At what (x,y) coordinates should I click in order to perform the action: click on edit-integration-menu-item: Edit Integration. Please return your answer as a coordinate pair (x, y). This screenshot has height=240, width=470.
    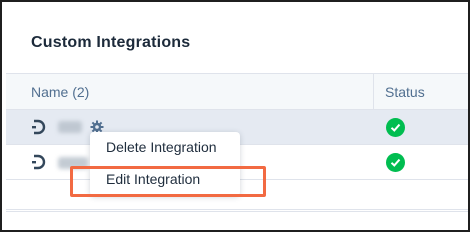
    Looking at the image, I should click on (165, 179).